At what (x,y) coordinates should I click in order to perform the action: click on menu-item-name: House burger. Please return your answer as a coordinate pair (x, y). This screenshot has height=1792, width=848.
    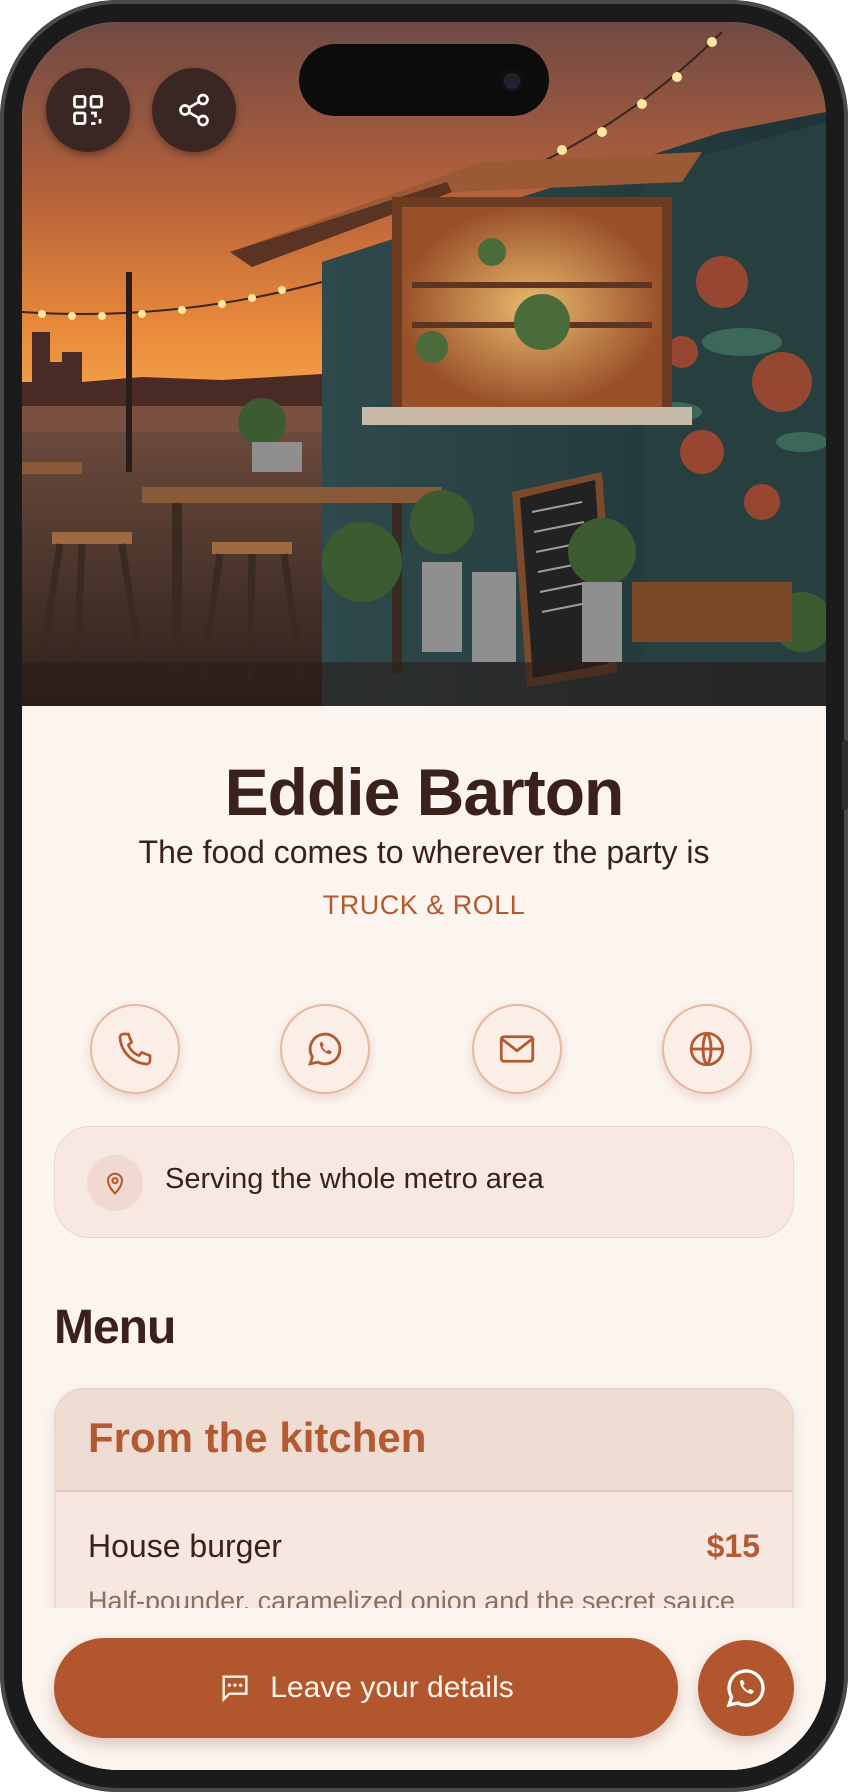
    Looking at the image, I should click on (185, 1546).